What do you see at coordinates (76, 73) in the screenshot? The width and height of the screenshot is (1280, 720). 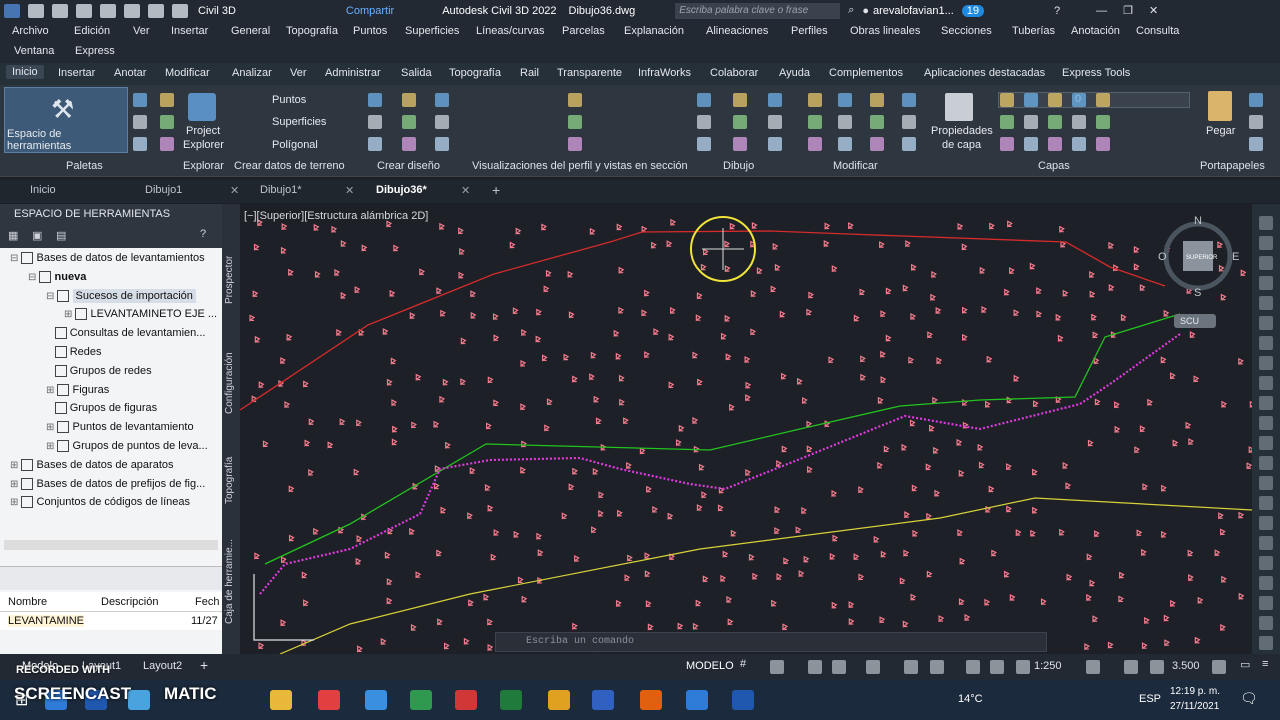 I see `ribbon-tab: Insertar` at bounding box center [76, 73].